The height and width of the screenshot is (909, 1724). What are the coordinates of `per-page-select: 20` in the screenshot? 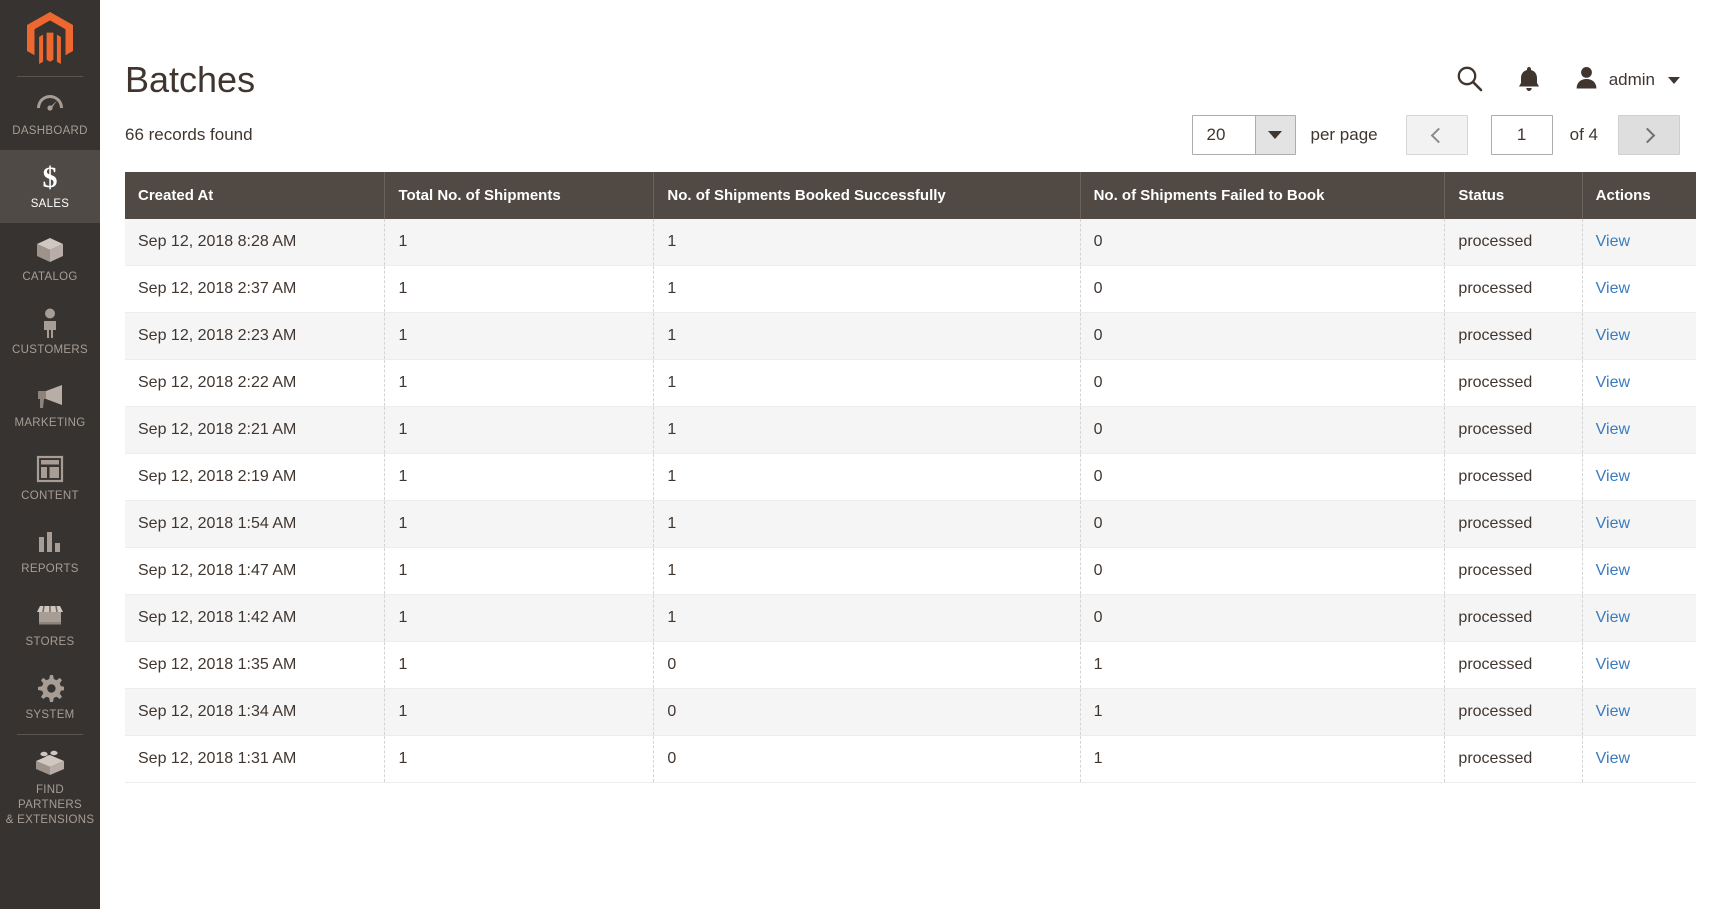 It's located at (1243, 135).